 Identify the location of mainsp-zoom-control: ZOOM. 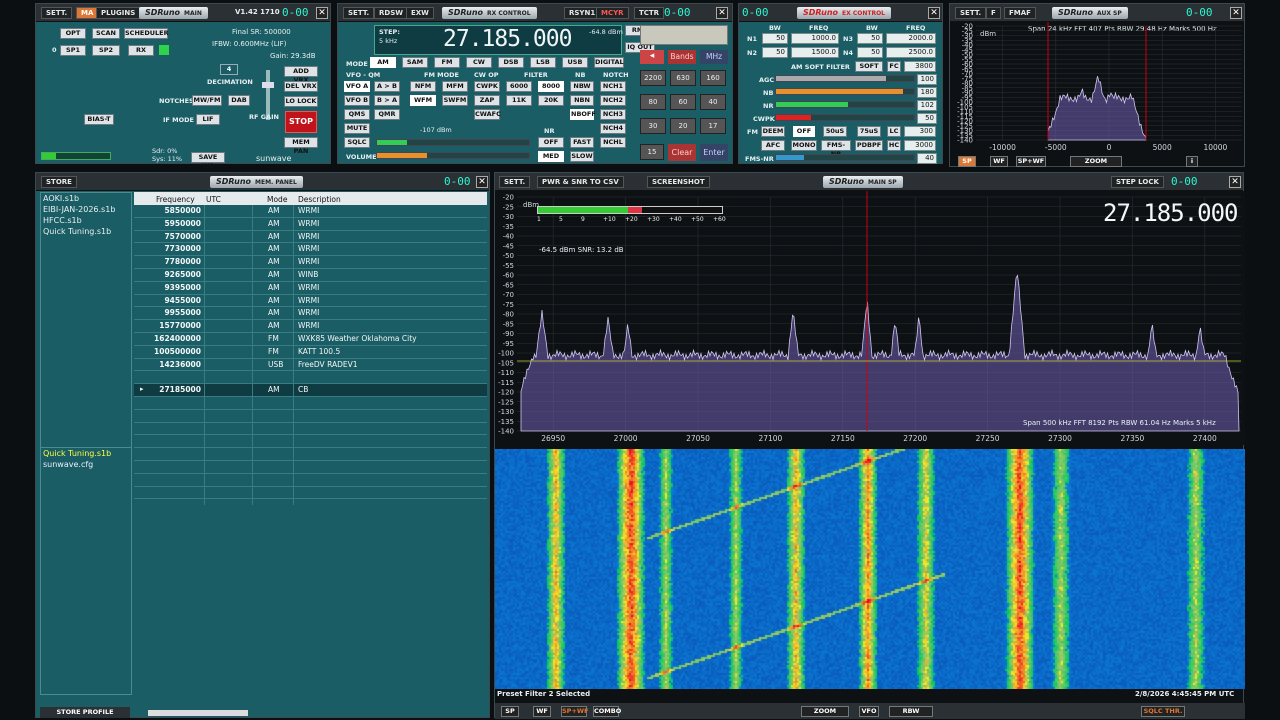
(825, 711).